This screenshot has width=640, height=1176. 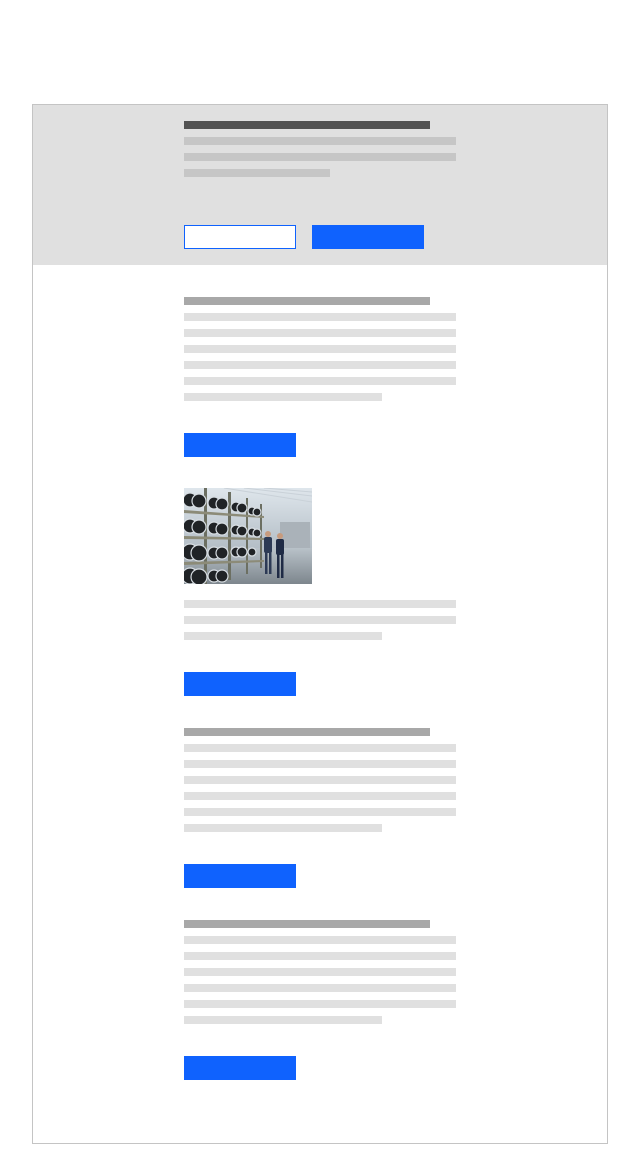 What do you see at coordinates (368, 237) in the screenshot?
I see `hero-primary-button` at bounding box center [368, 237].